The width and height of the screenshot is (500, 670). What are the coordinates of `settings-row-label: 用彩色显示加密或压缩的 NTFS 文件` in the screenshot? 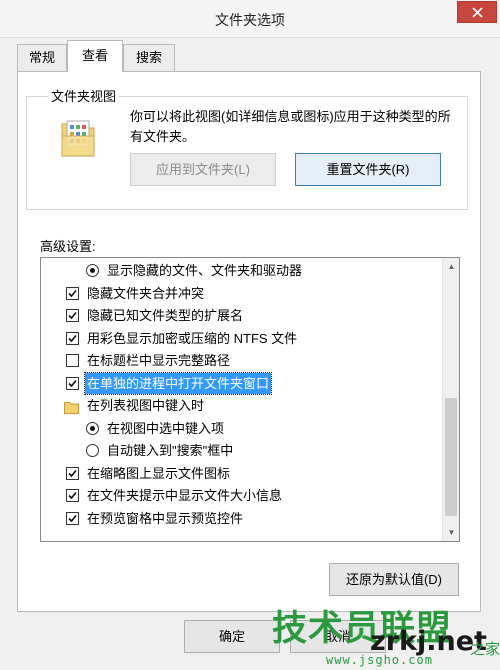 It's located at (192, 338).